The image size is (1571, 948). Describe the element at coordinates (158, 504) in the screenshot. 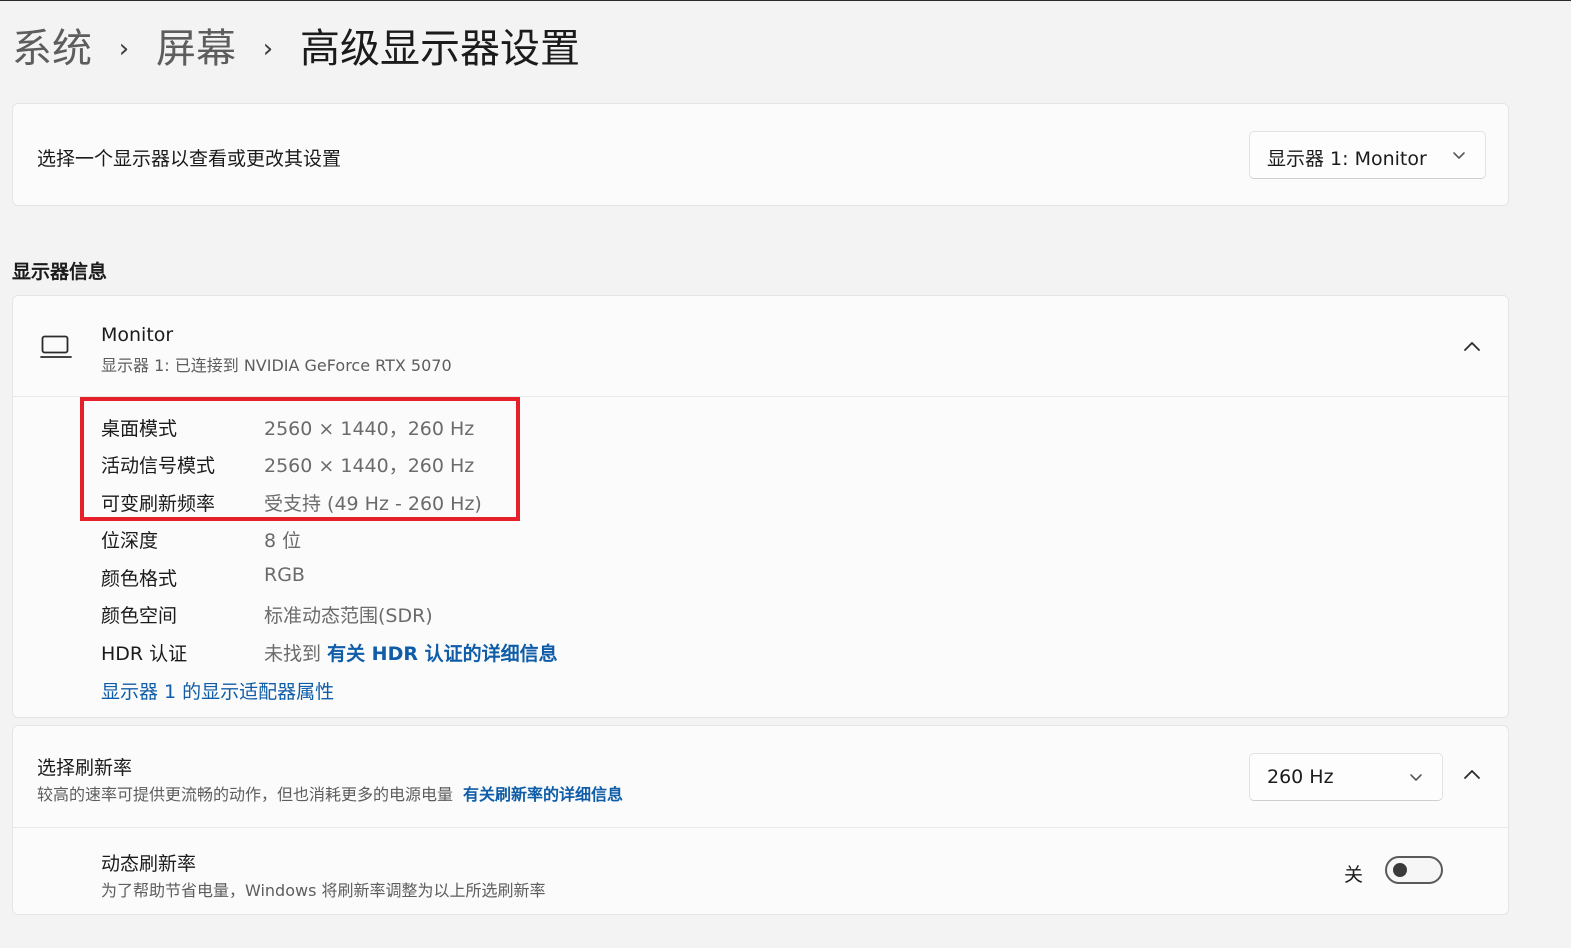

I see `property-label: 可变刷新频率` at that location.